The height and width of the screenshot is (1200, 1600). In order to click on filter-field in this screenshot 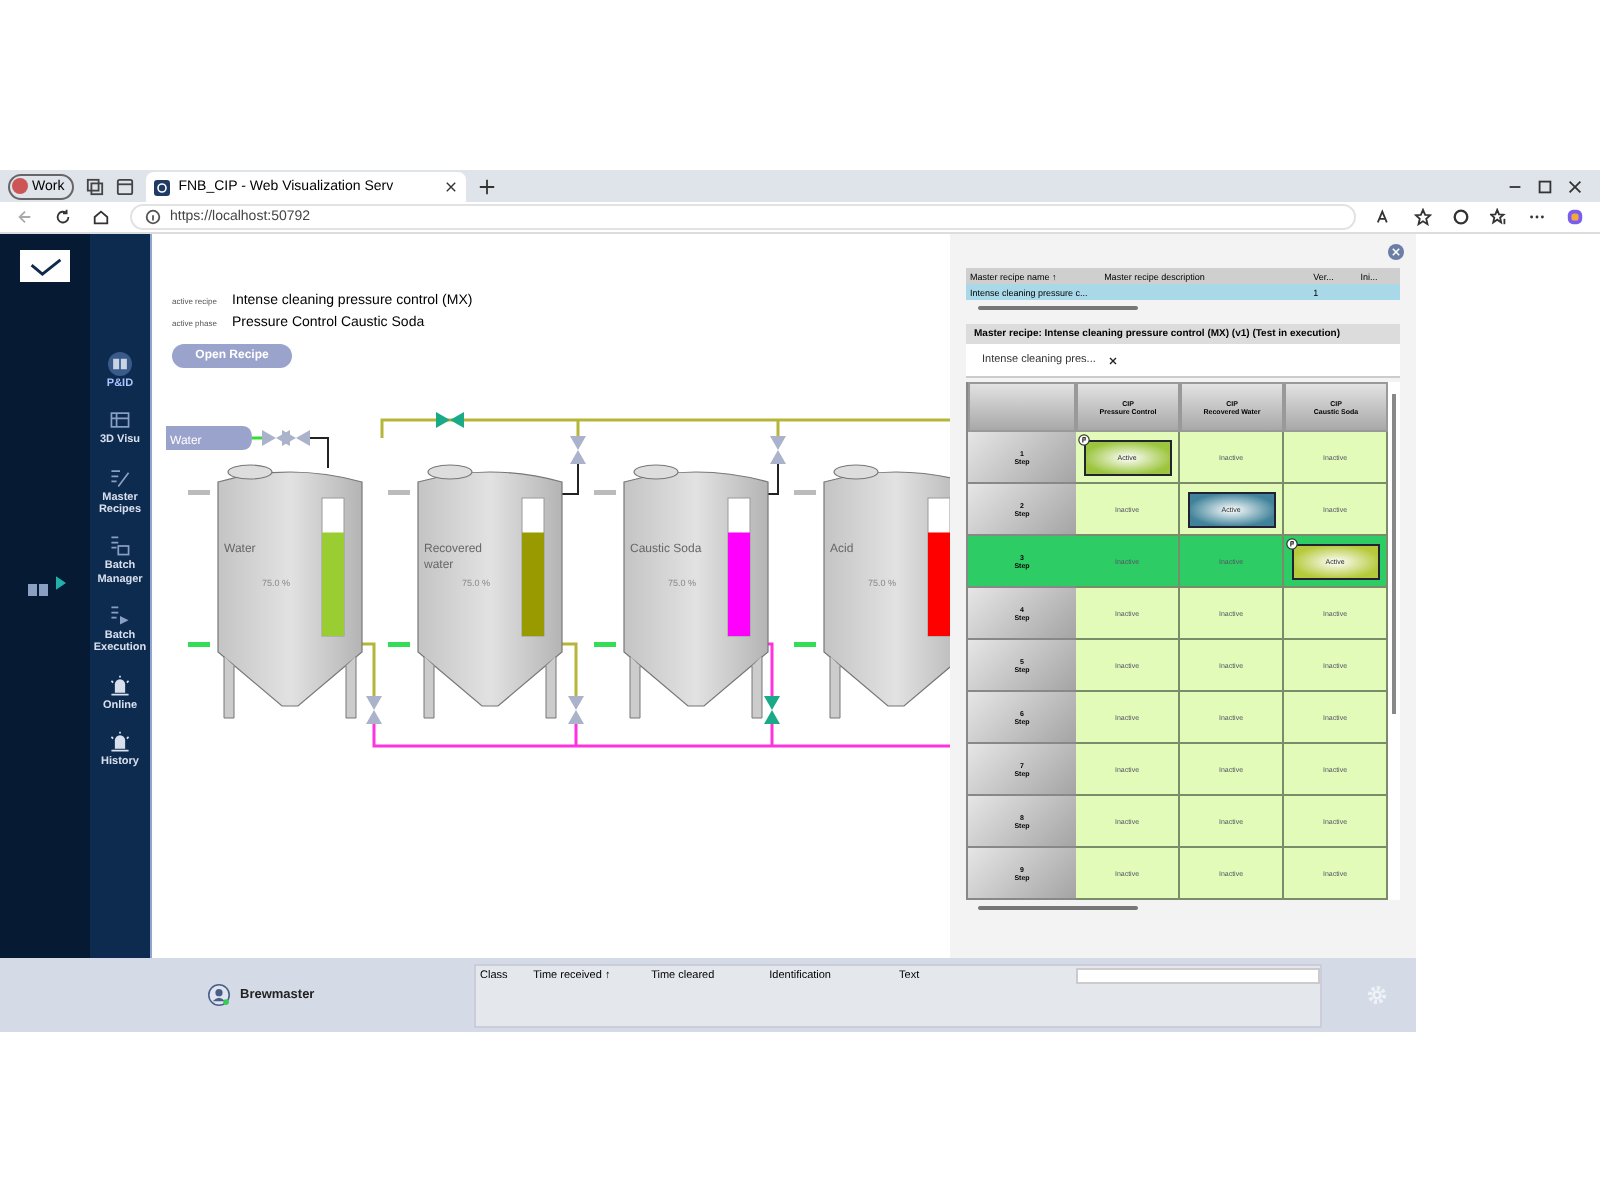, I will do `click(1198, 975)`.